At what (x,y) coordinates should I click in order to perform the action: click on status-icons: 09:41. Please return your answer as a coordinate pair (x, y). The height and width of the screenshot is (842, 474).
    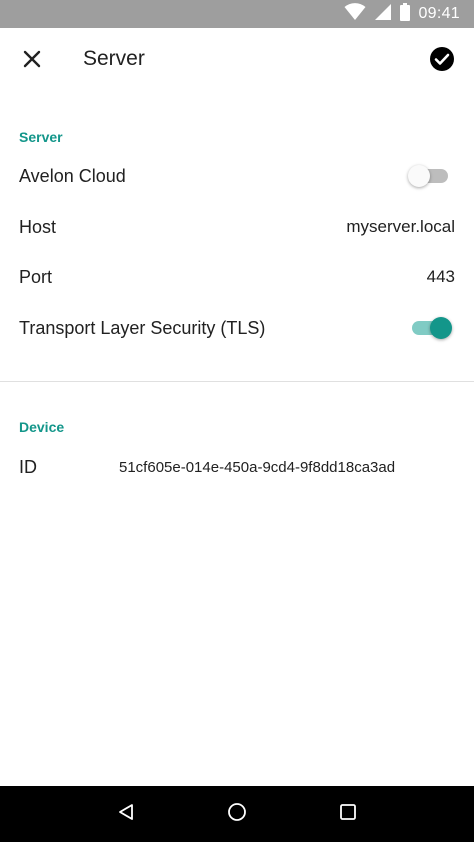
    Looking at the image, I should click on (402, 14).